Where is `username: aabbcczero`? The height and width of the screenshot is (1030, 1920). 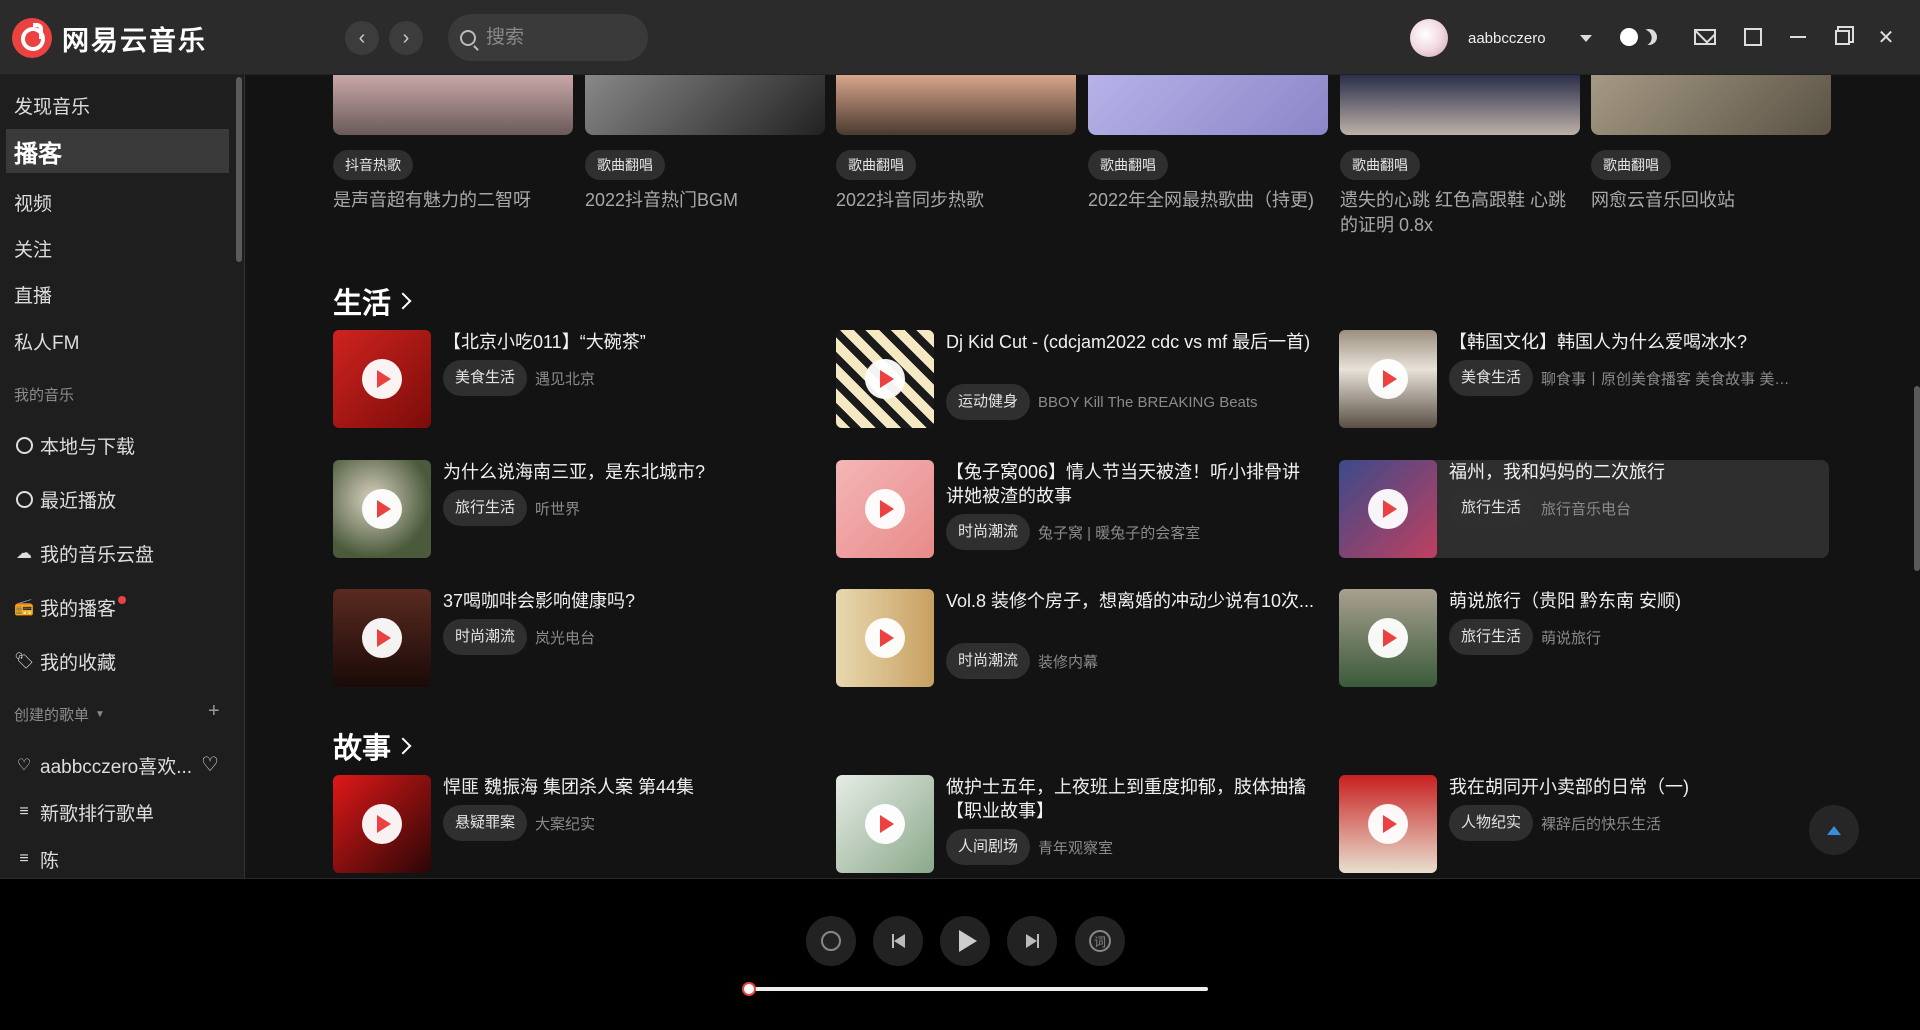
username: aabbcczero is located at coordinates (1507, 38).